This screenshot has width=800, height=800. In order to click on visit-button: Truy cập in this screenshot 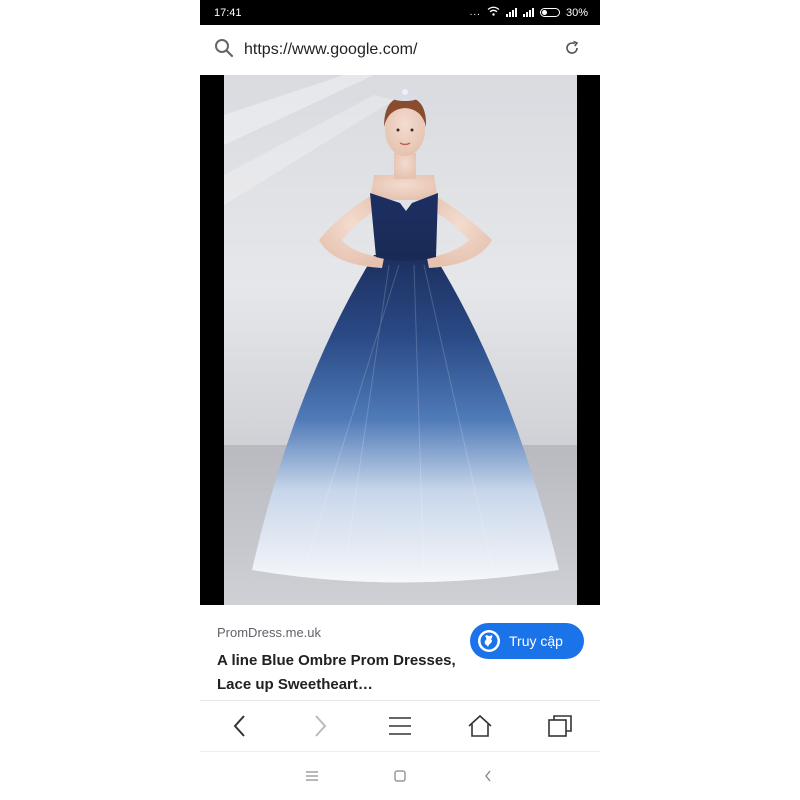, I will do `click(527, 641)`.